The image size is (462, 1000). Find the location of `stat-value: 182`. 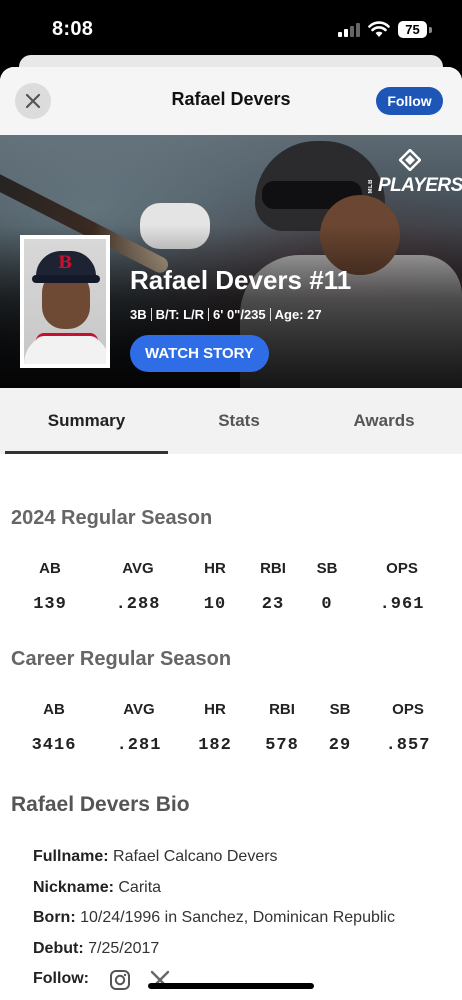

stat-value: 182 is located at coordinates (215, 745).